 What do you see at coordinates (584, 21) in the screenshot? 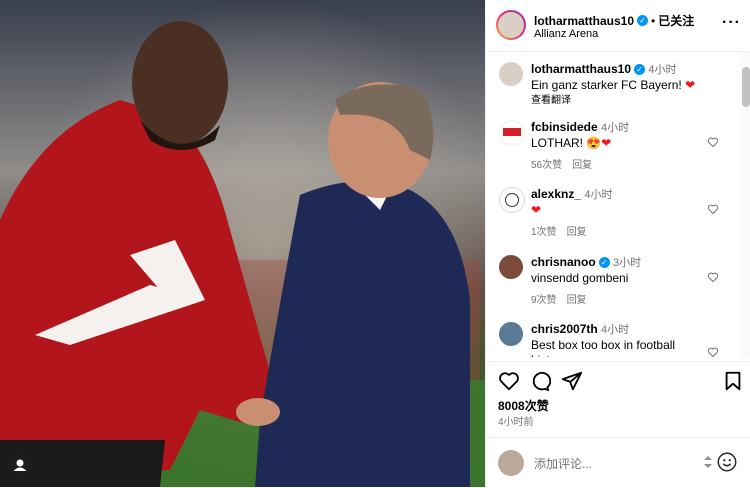
I see `author-username: lotharmatthaus10` at bounding box center [584, 21].